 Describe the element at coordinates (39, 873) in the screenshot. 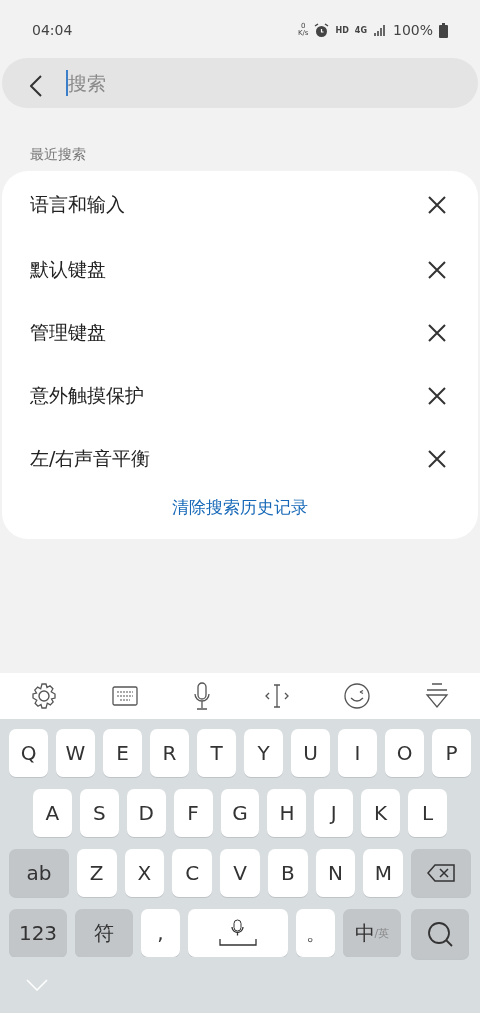

I see `key: ab` at that location.